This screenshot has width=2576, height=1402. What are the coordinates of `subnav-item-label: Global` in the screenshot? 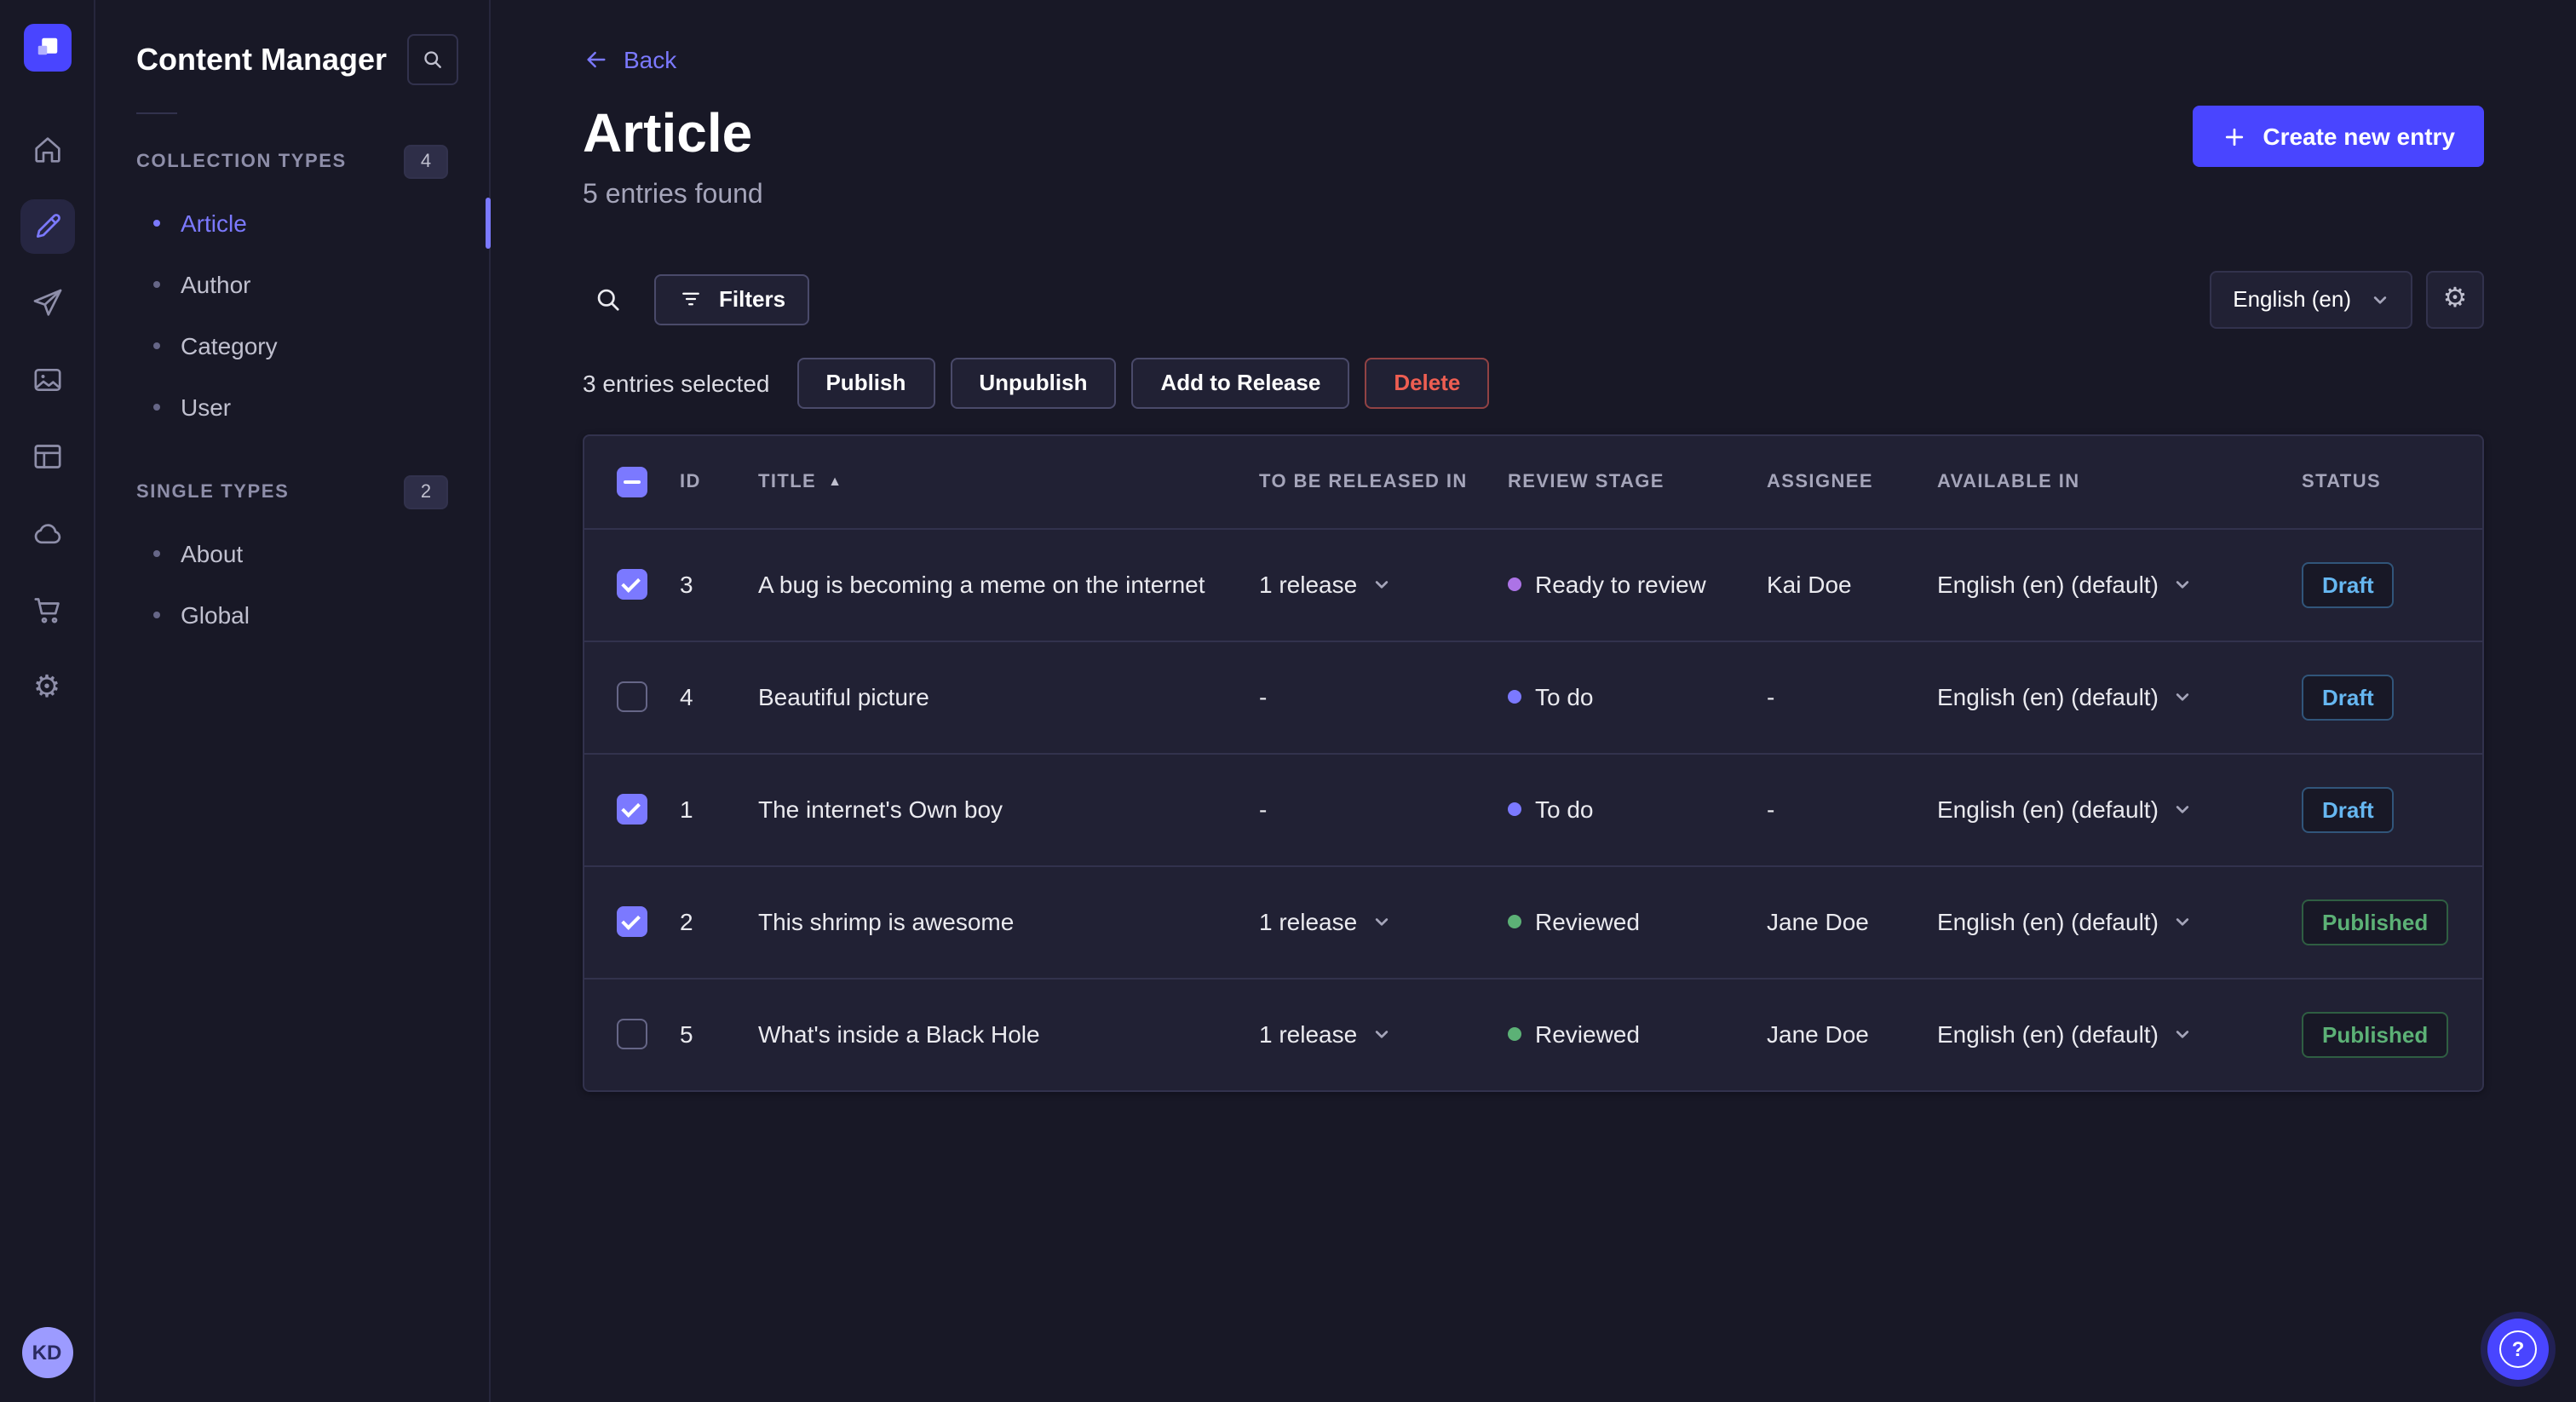 It's located at (216, 615).